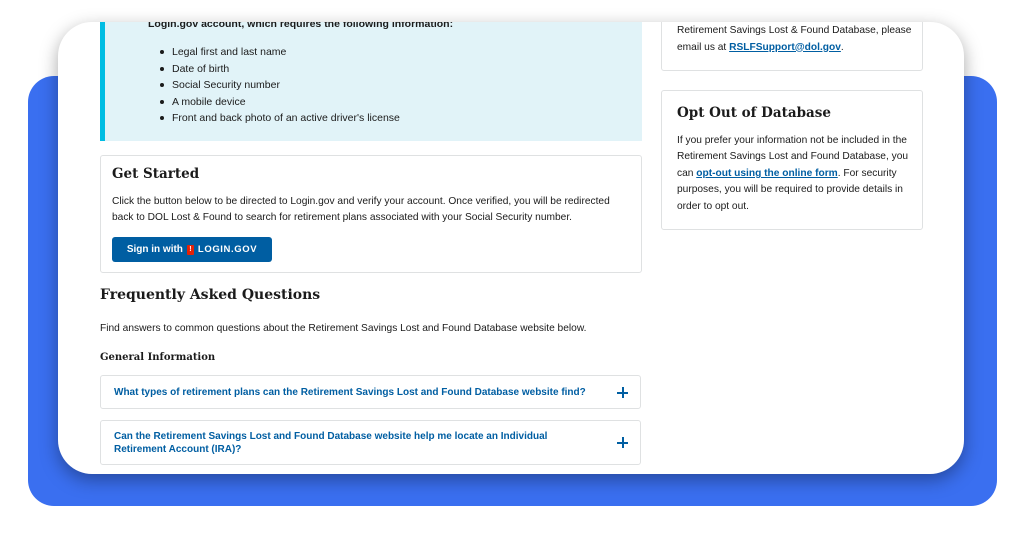  Describe the element at coordinates (785, 47) in the screenshot. I see `support-email-link: RSLFSupport@dol.gov` at that location.